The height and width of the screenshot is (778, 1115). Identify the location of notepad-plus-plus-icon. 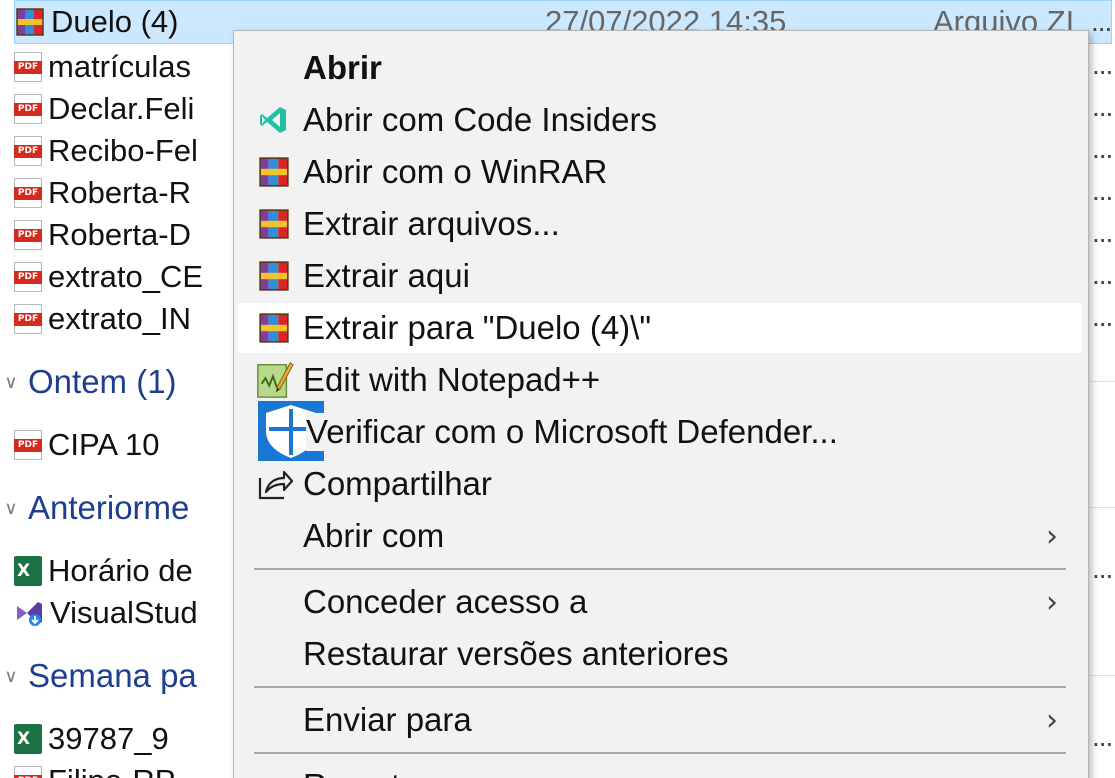
(274, 380).